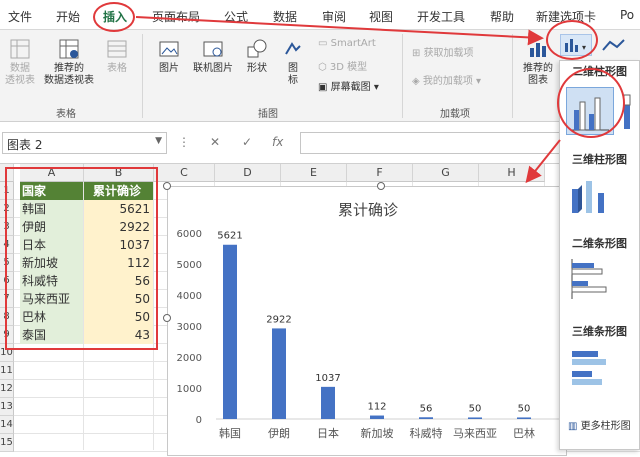  Describe the element at coordinates (293, 74) in the screenshot. I see `icons-label: 图 标` at that location.